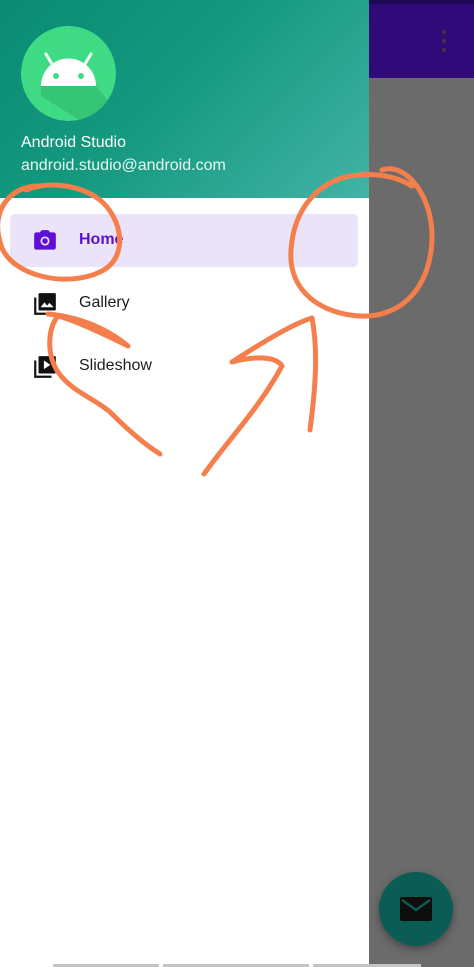  I want to click on mail-fab-button, so click(416, 909).